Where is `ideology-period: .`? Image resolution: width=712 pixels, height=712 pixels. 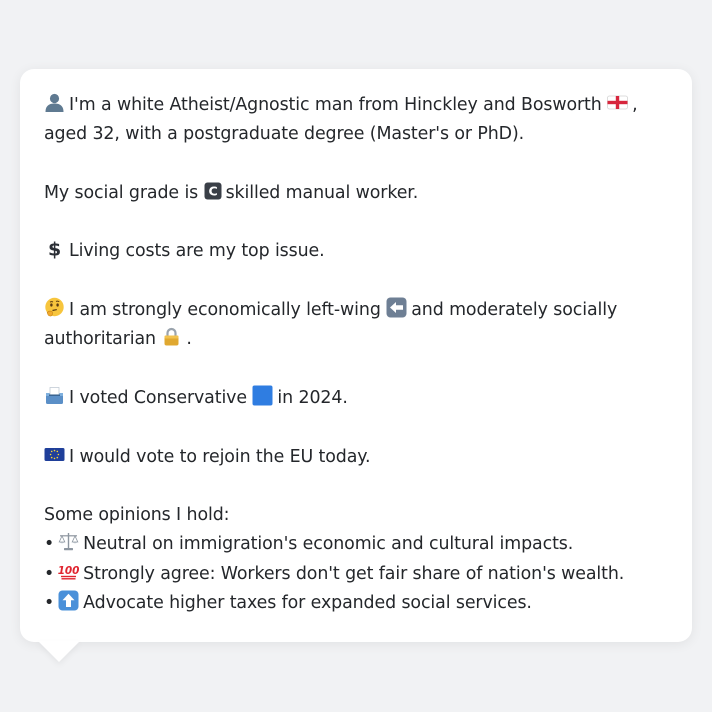 ideology-period: . is located at coordinates (189, 339).